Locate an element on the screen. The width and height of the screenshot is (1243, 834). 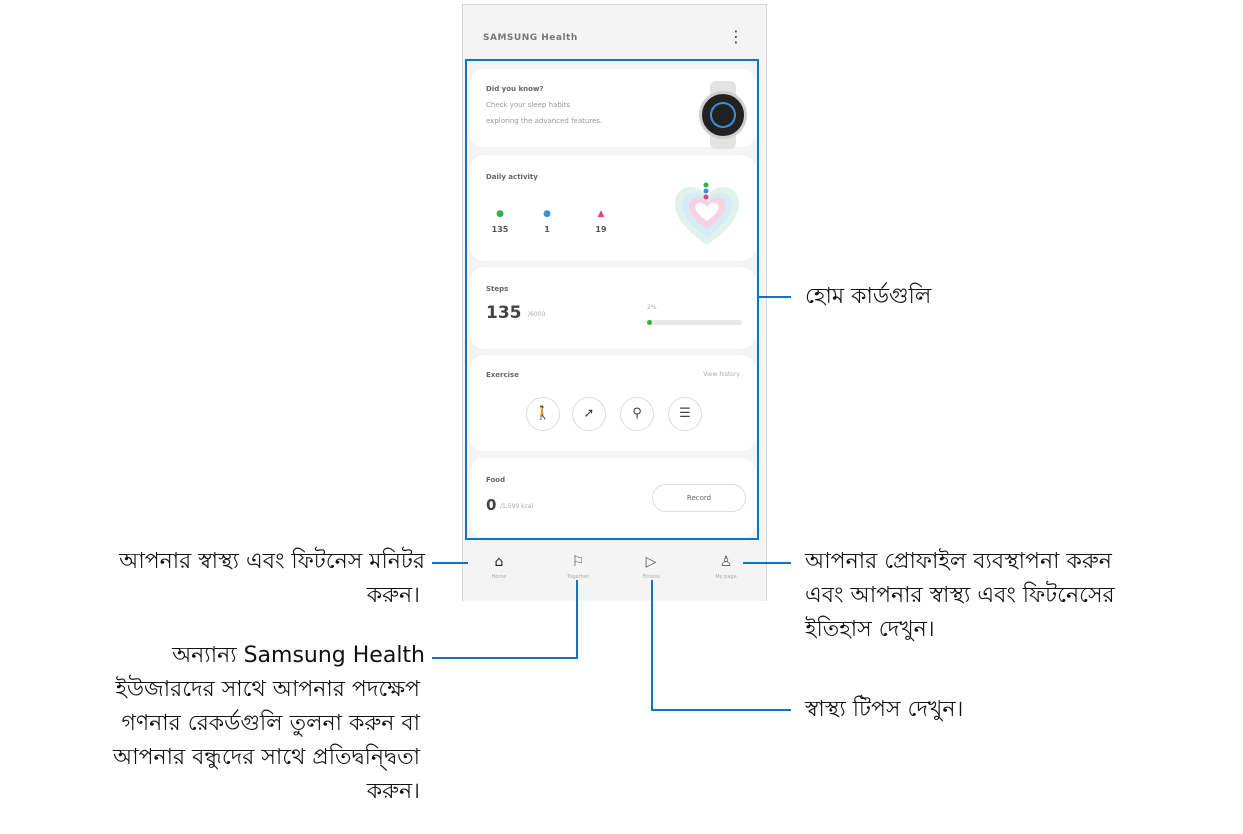
steps-icon: ● is located at coordinates (500, 214).